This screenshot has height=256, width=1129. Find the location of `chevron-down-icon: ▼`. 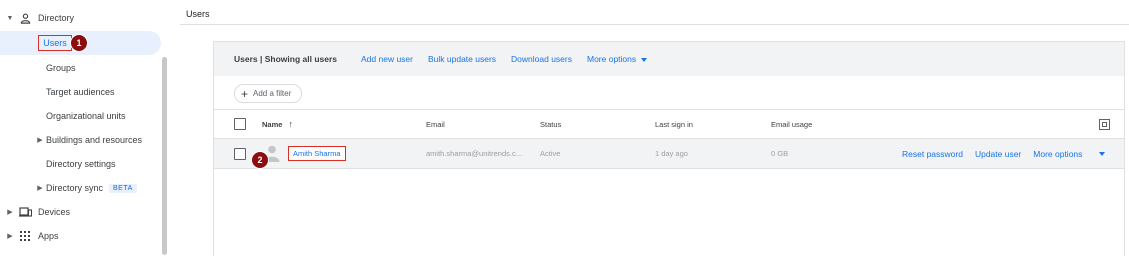

chevron-down-icon: ▼ is located at coordinates (10, 18).